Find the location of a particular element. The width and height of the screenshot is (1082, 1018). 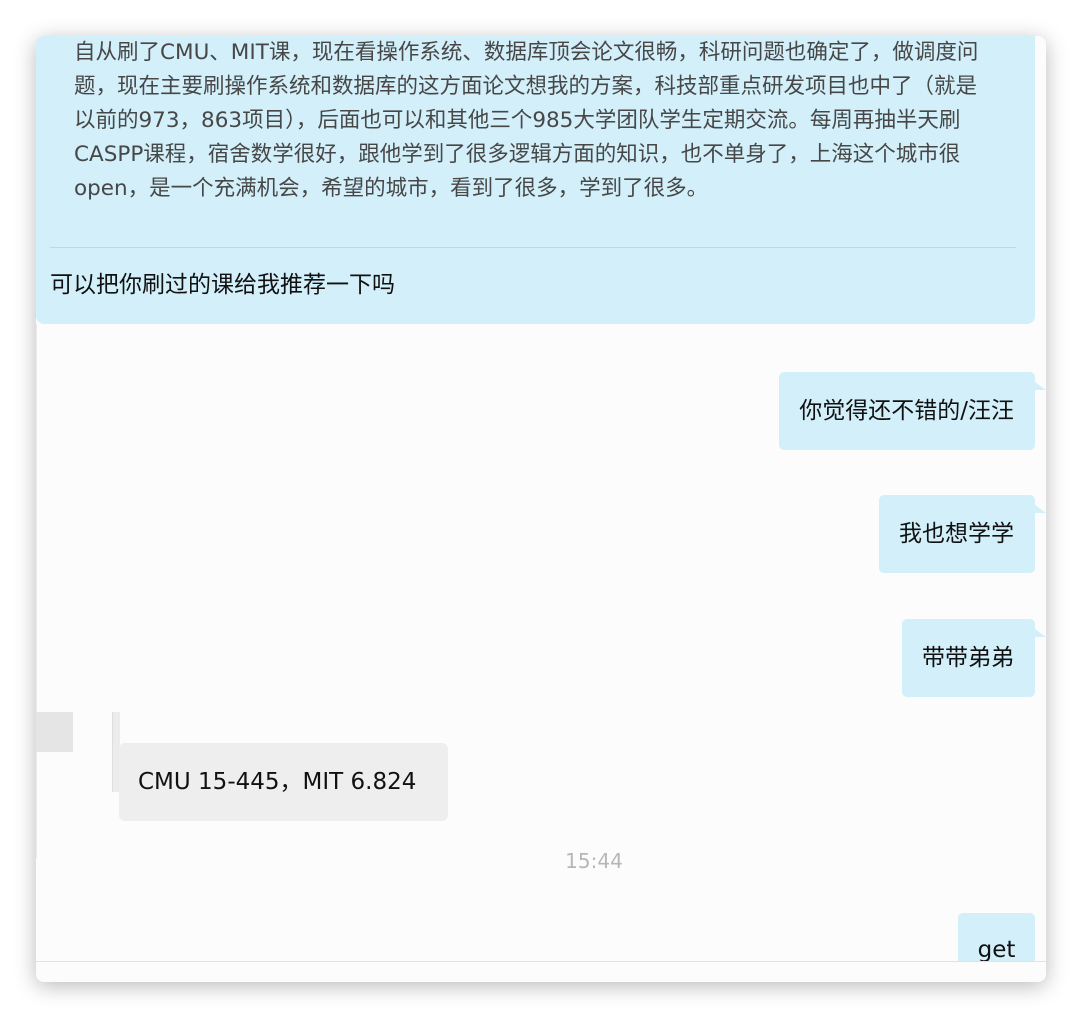

message-text: 你觉得还不错的/汪汪 is located at coordinates (906, 411).